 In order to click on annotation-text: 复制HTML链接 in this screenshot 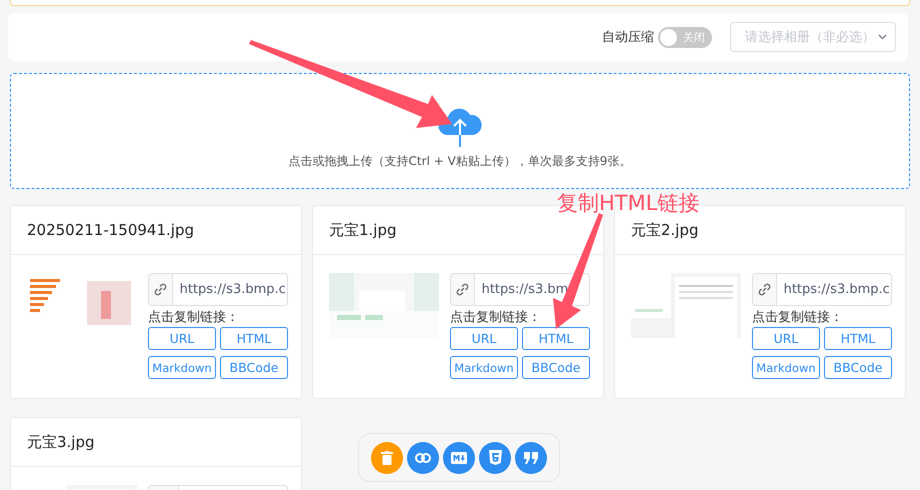, I will do `click(628, 203)`.